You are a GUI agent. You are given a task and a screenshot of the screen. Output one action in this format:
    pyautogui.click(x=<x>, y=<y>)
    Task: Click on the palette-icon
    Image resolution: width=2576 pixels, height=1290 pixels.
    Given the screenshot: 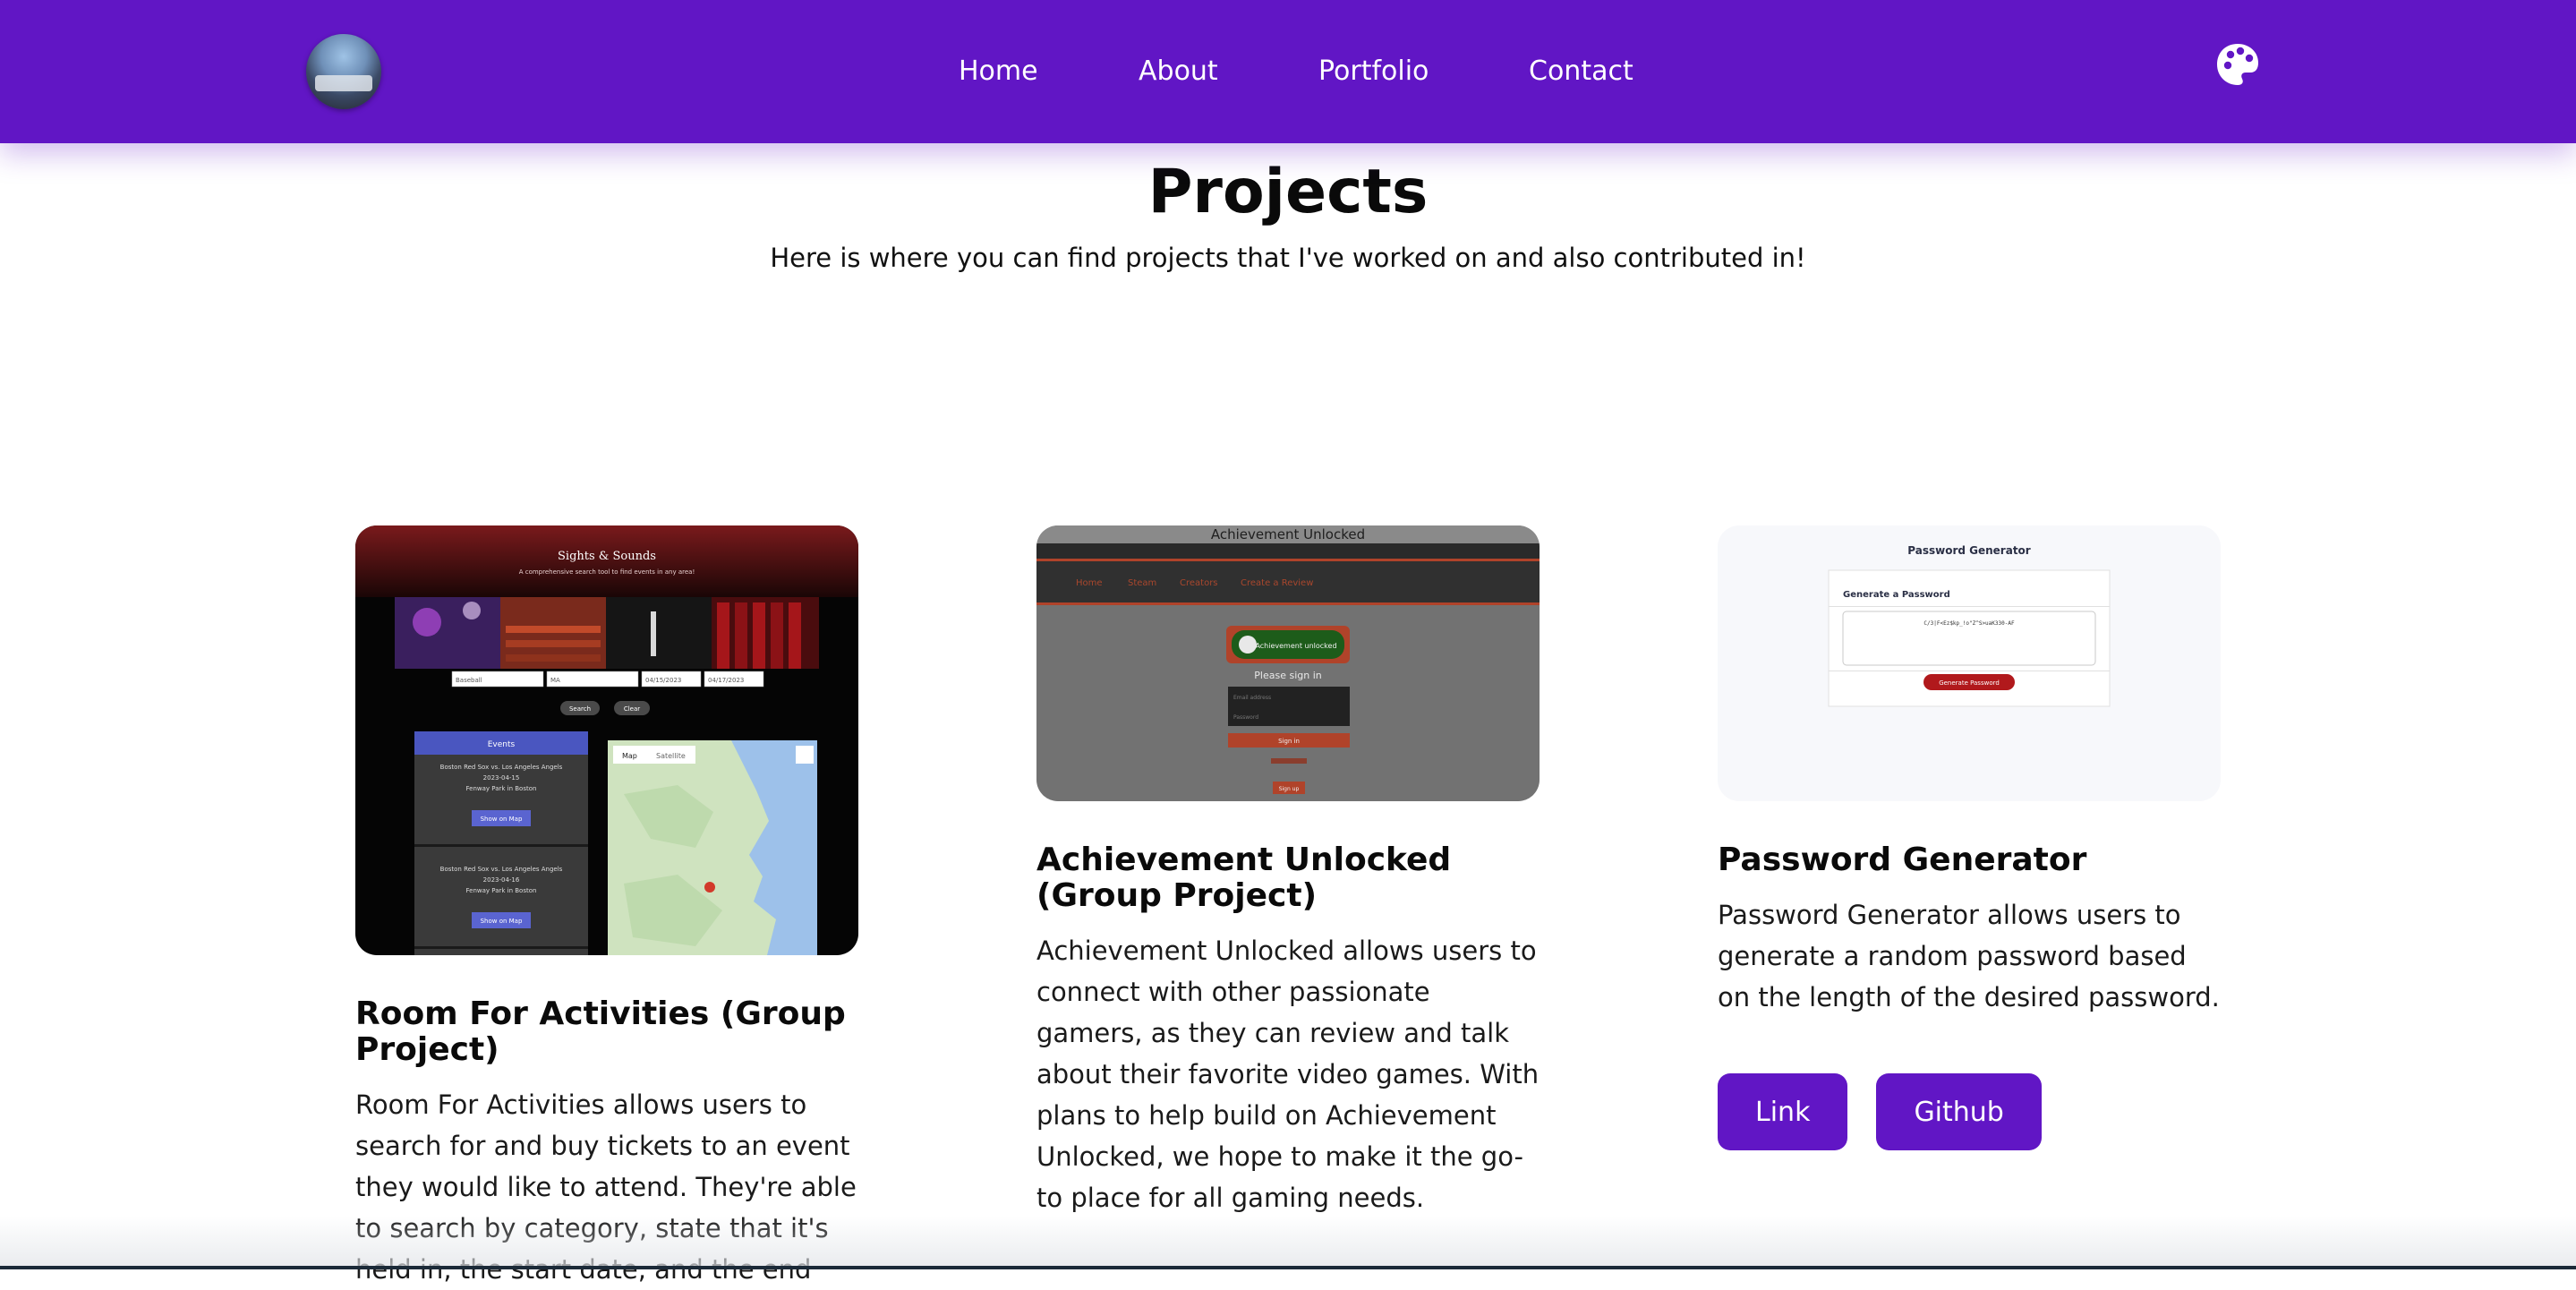 What is the action you would take?
    pyautogui.click(x=2237, y=65)
    